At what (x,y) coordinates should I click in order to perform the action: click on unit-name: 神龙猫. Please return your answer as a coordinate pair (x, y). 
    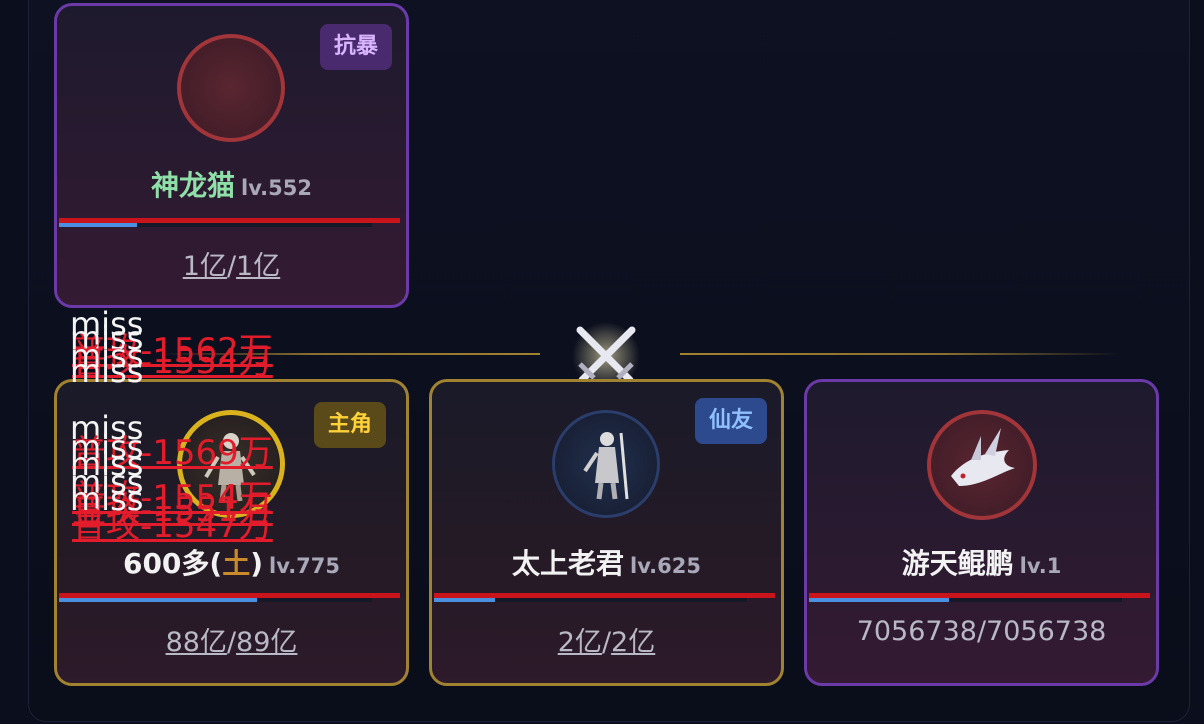
    Looking at the image, I should click on (192, 185).